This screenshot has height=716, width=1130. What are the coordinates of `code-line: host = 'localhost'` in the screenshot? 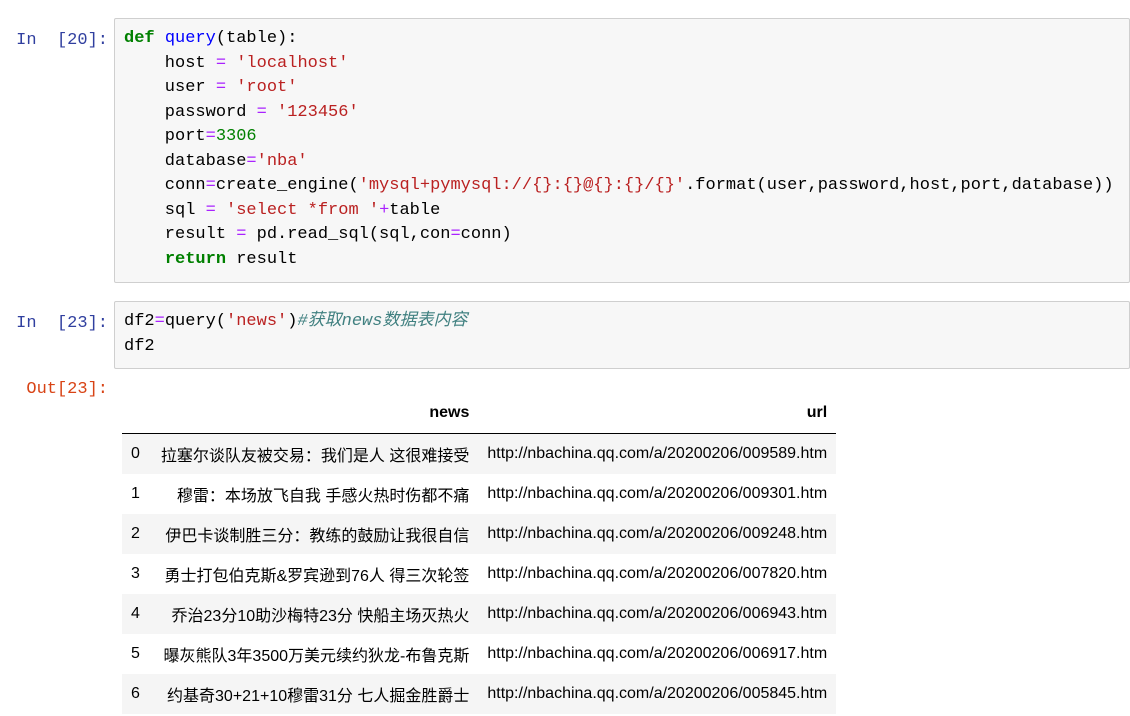 It's located at (236, 63).